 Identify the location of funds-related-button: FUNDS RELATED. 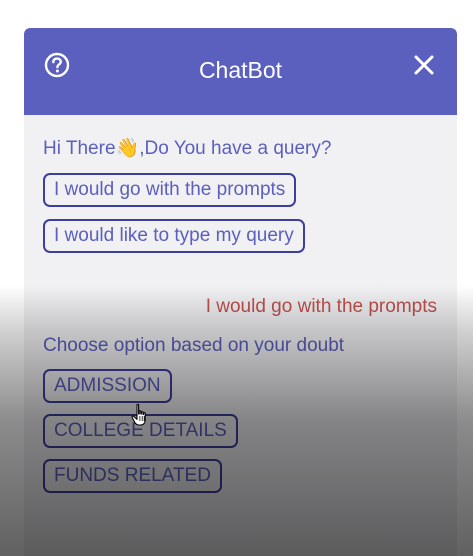
(132, 476).